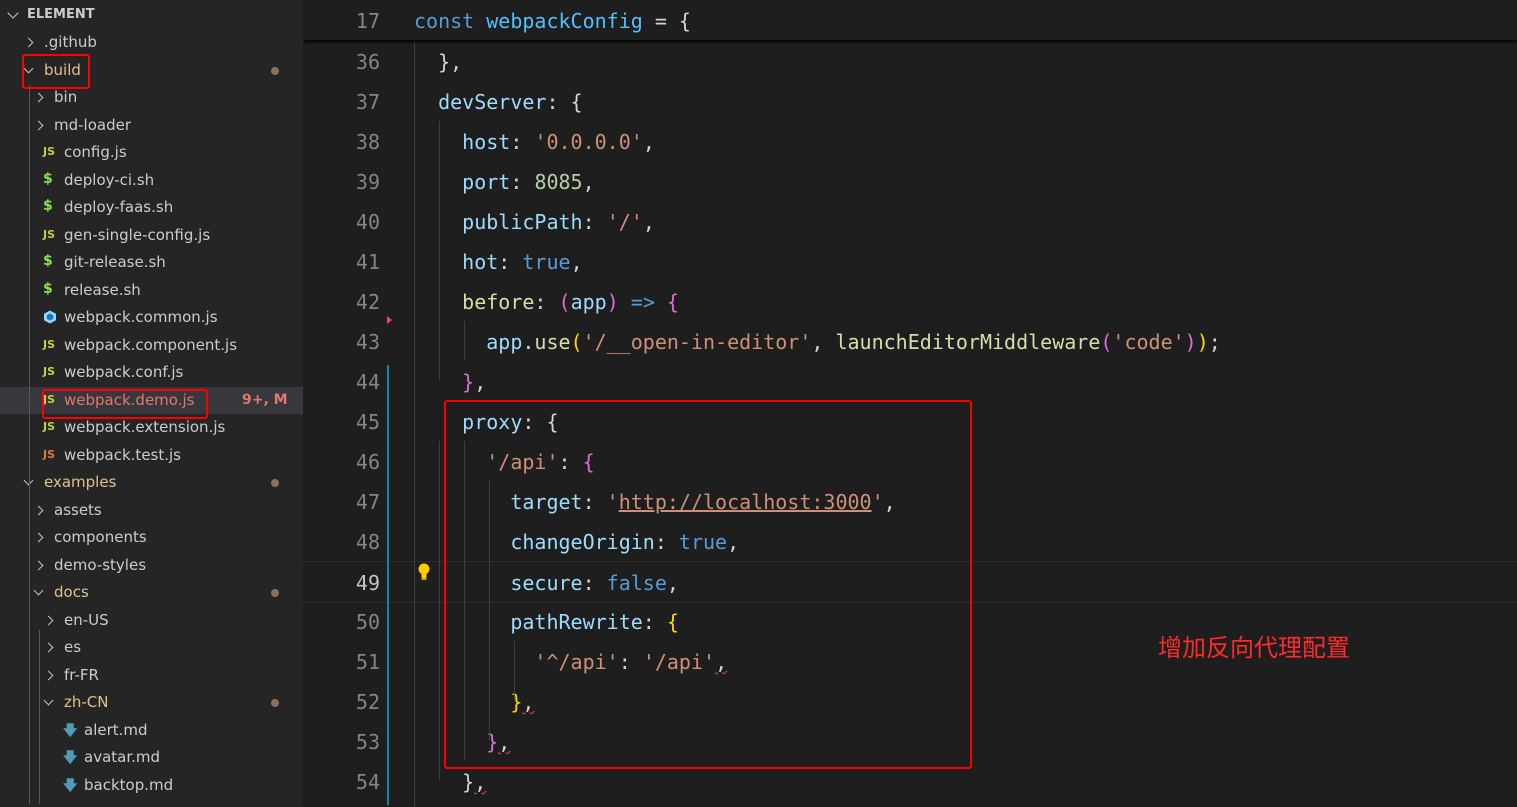 This screenshot has width=1517, height=807. I want to click on tree-item-label: gen-single-config.js, so click(137, 234).